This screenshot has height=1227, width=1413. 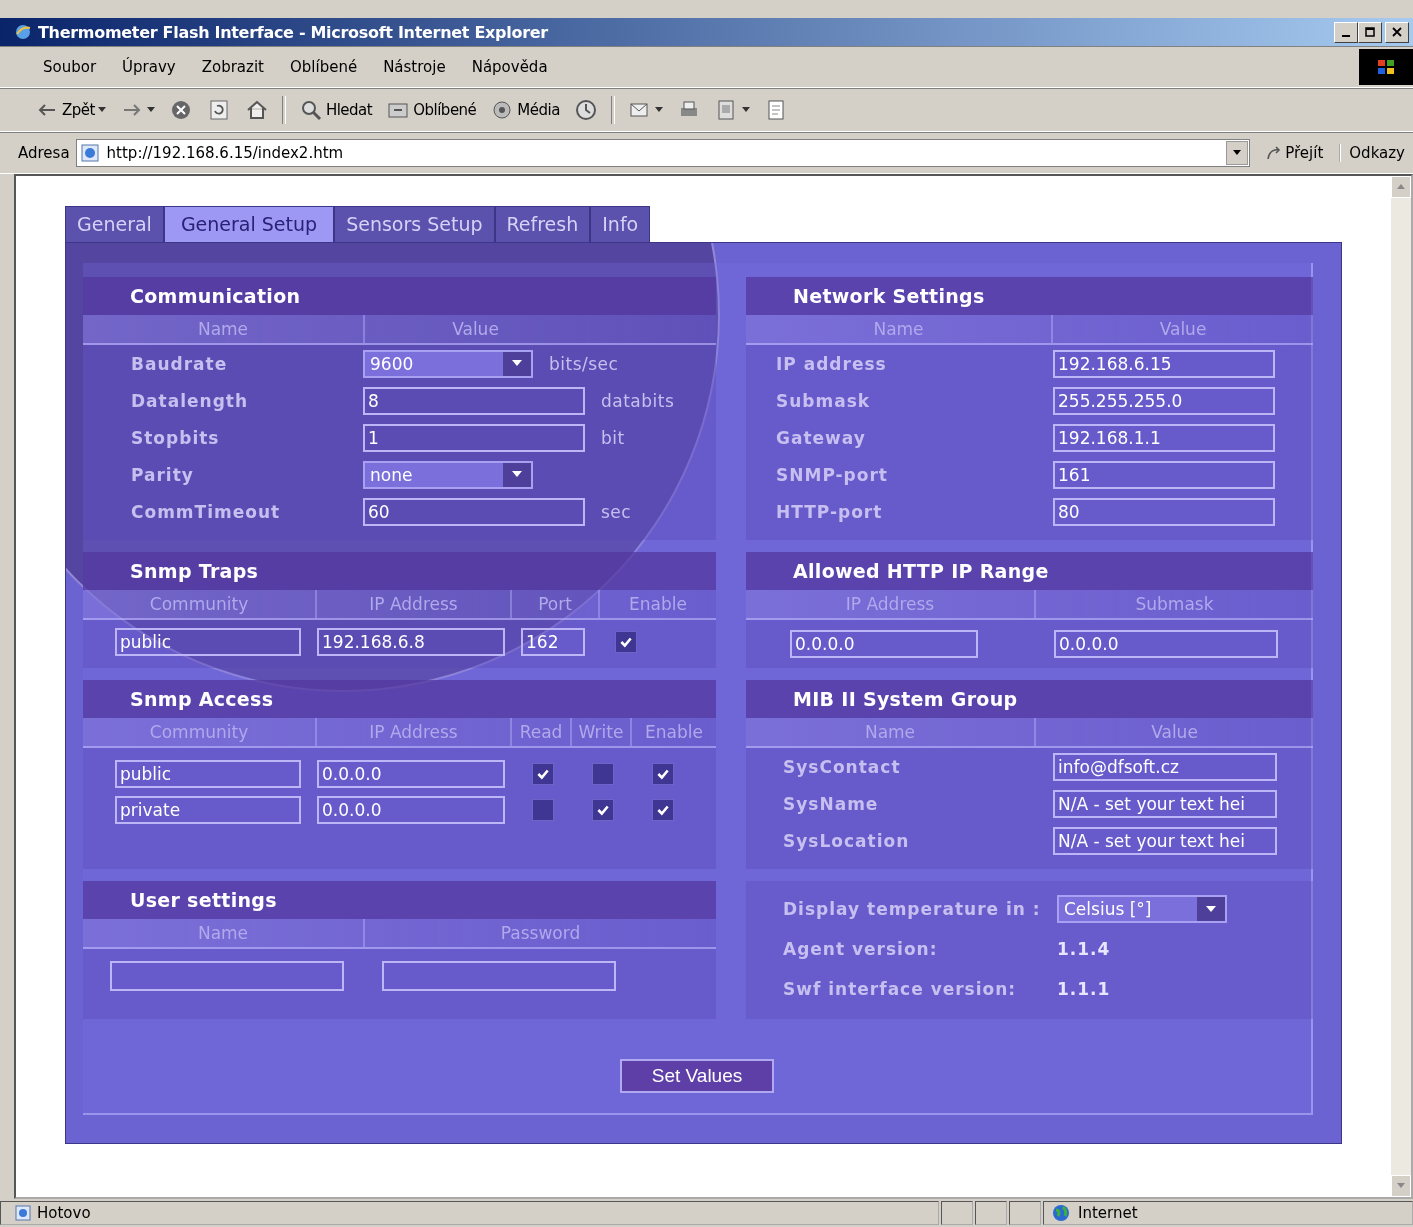 I want to click on input-field: 60, so click(x=474, y=511).